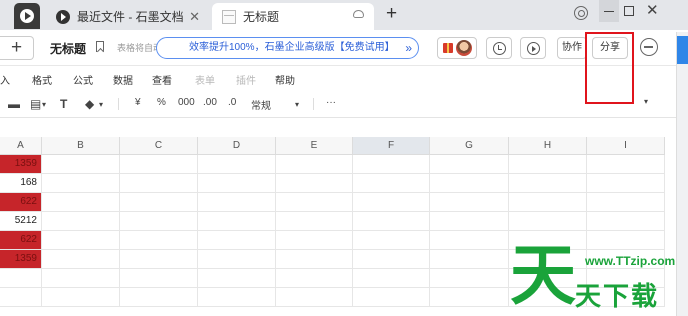 The height and width of the screenshot is (316, 688). What do you see at coordinates (391, 14) in the screenshot?
I see `new-tab-button: +` at bounding box center [391, 14].